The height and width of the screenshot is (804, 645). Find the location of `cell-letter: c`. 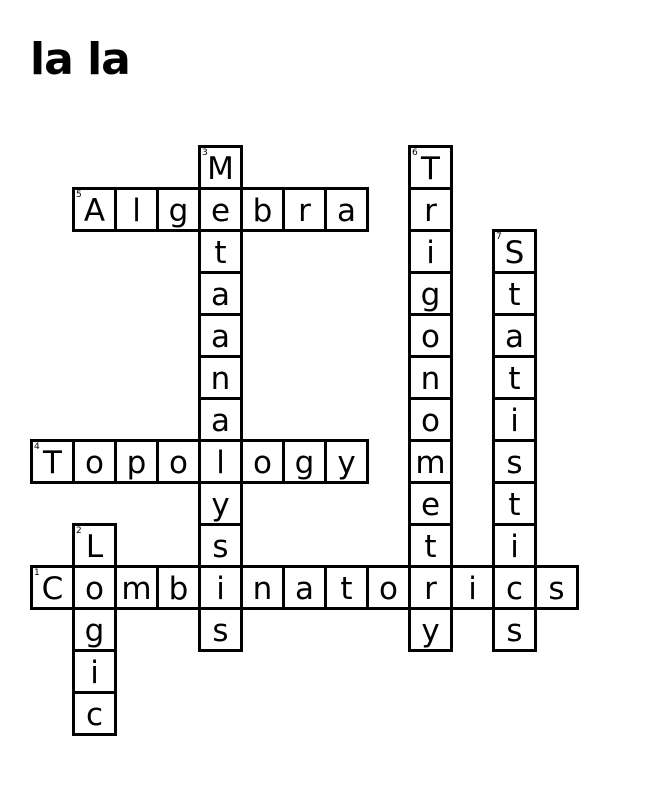

cell-letter: c is located at coordinates (514, 589).